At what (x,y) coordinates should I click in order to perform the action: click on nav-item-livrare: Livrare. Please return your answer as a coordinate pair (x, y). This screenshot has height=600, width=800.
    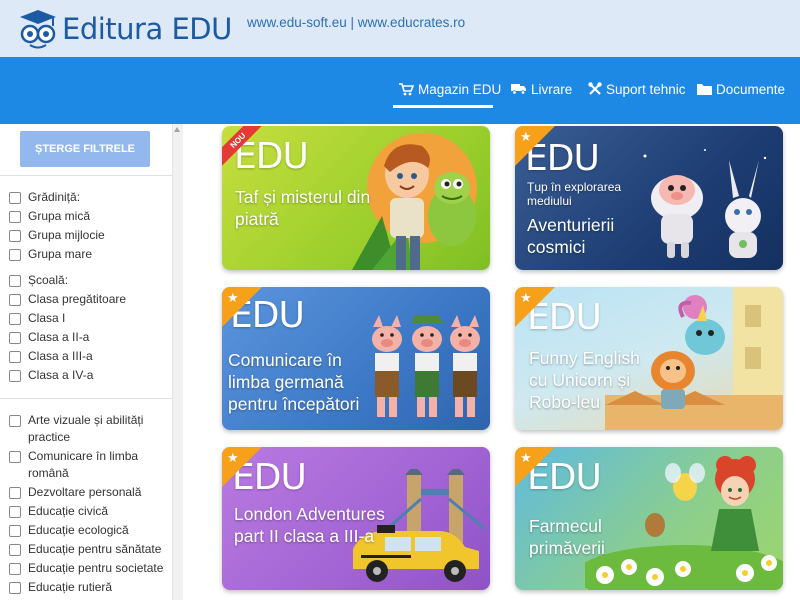
    Looking at the image, I should click on (541, 89).